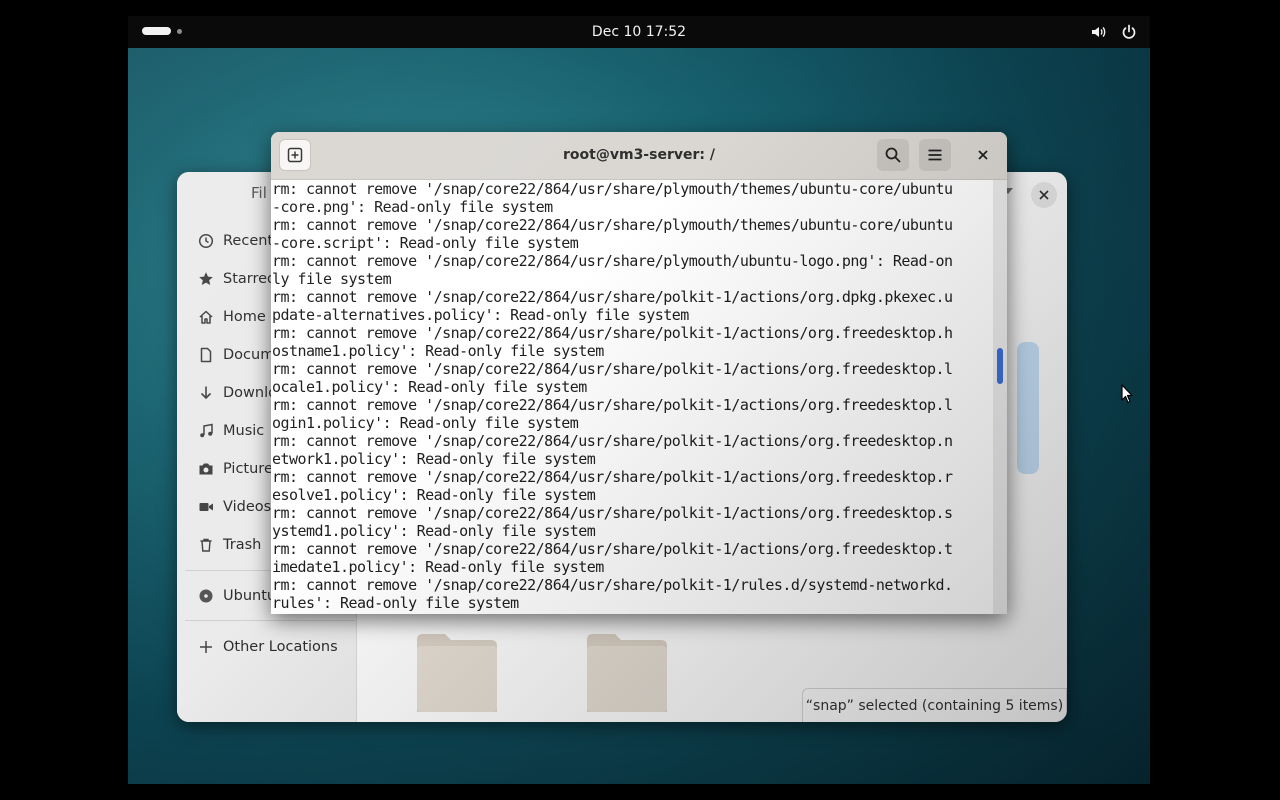 The width and height of the screenshot is (1280, 800). Describe the element at coordinates (206, 469) in the screenshot. I see `camera-icon` at that location.